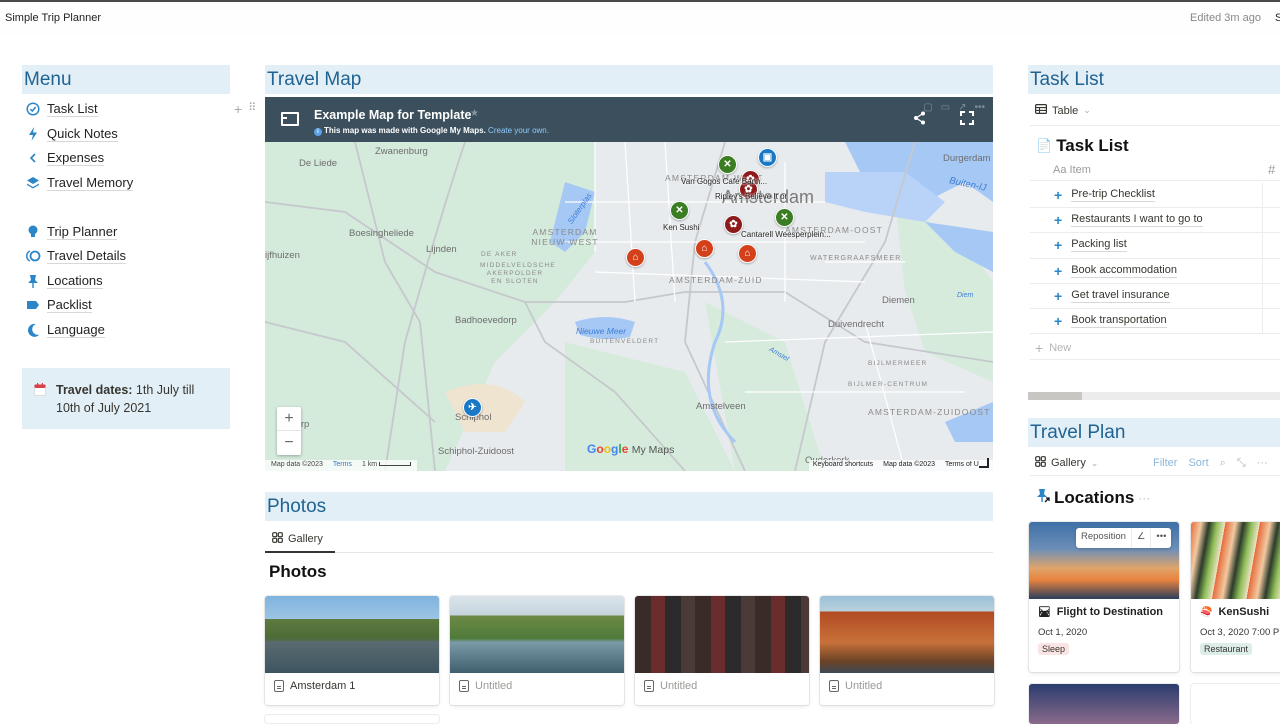  Describe the element at coordinates (1082, 146) in the screenshot. I see `task-list-db-title: 📄 Task List` at that location.